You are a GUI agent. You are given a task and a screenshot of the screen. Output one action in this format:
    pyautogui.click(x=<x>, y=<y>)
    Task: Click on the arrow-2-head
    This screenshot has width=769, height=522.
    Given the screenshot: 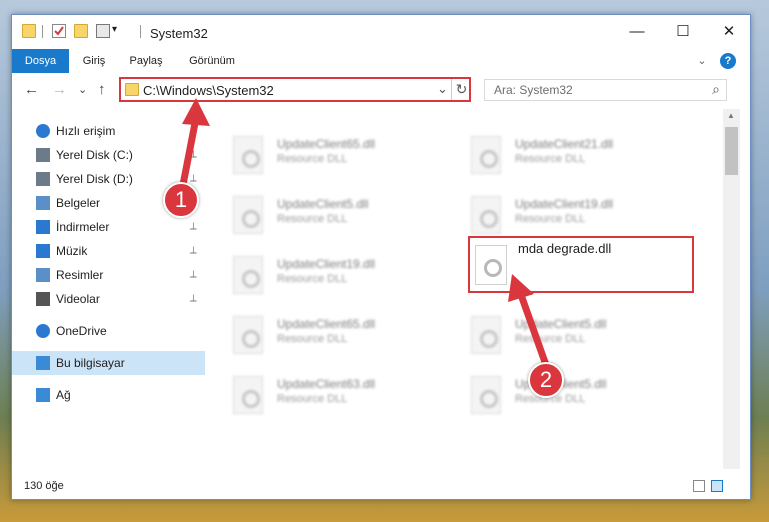 What is the action you would take?
    pyautogui.click(x=521, y=288)
    